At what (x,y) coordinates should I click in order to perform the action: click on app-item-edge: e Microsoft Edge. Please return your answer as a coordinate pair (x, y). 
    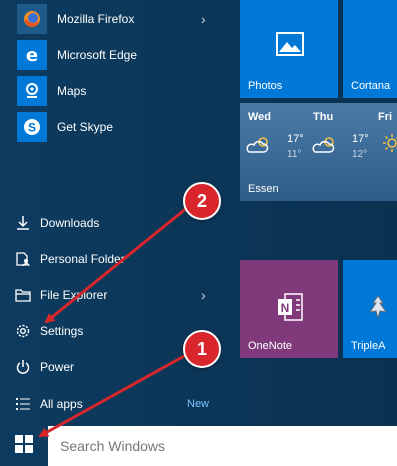
    Looking at the image, I should click on (116, 55).